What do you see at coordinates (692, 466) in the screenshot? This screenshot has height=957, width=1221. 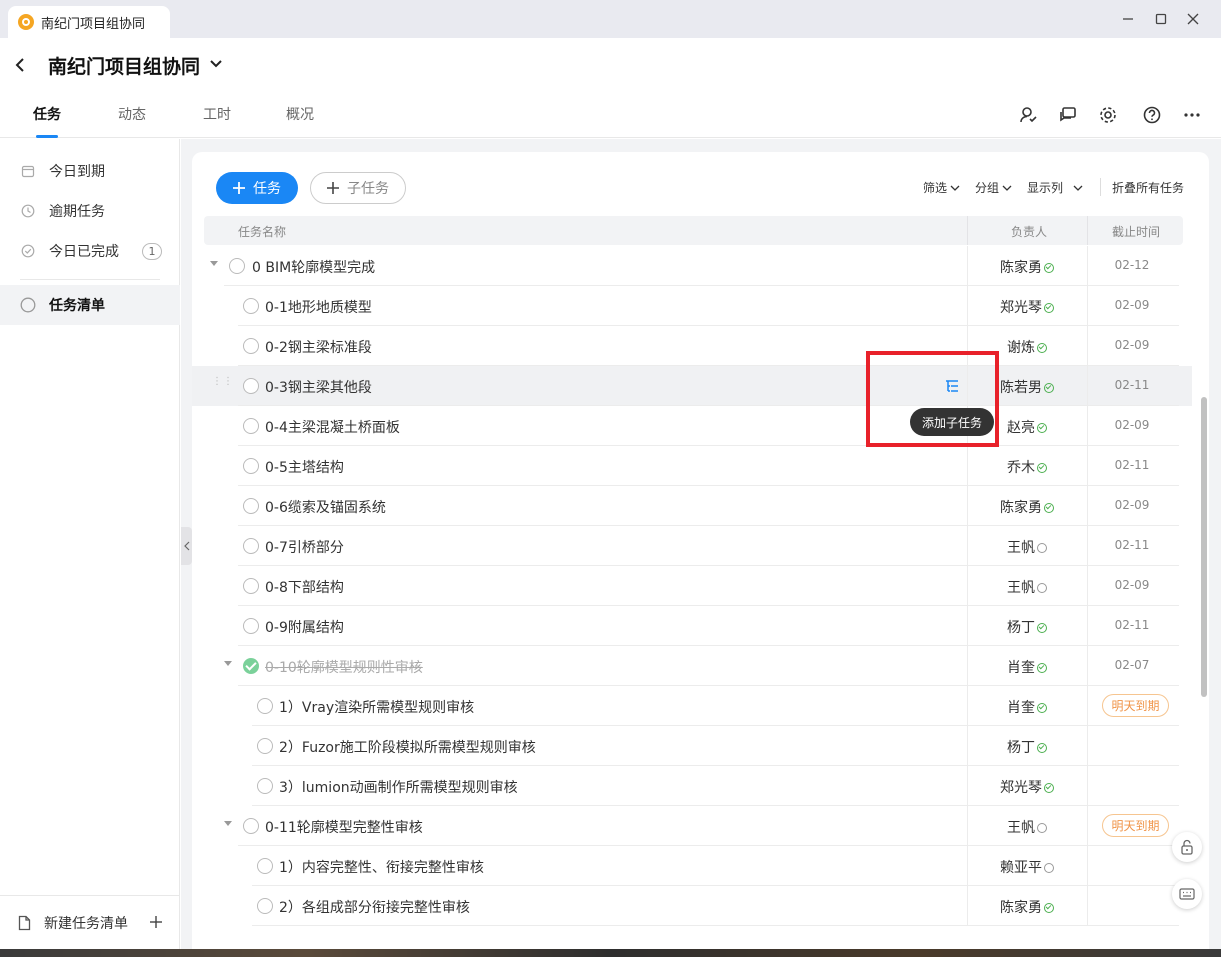 I see `table-row: 0-5主塔结构 乔木 02-11` at bounding box center [692, 466].